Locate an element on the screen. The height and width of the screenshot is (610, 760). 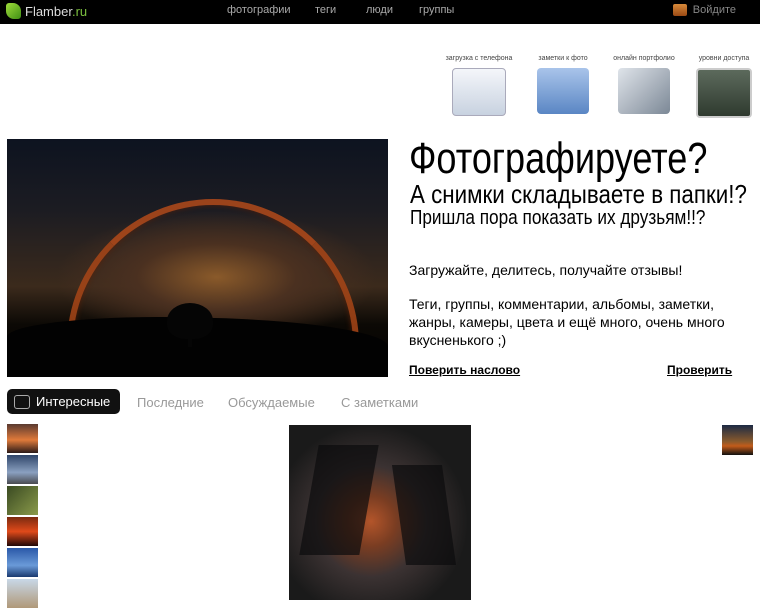
tab-discussed: Обсуждаемые is located at coordinates (271, 402).